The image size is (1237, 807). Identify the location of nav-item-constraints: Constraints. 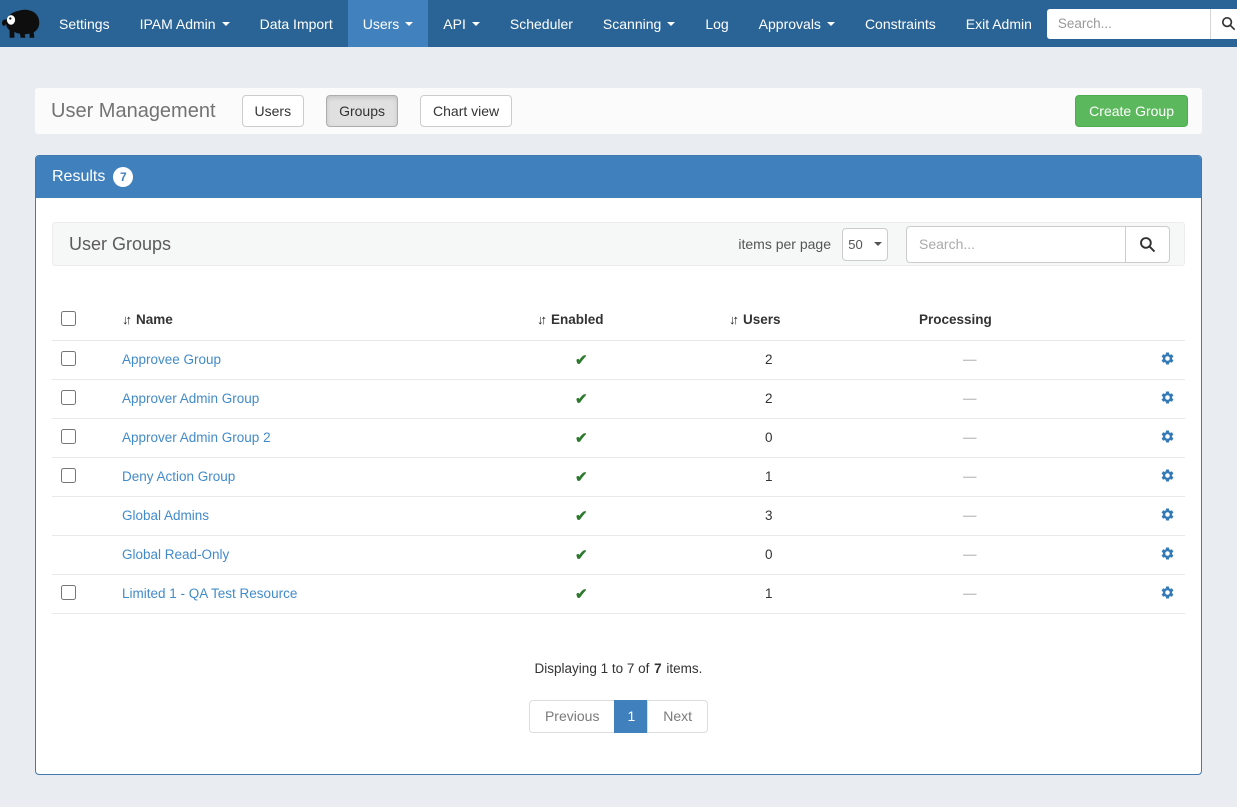
(900, 23).